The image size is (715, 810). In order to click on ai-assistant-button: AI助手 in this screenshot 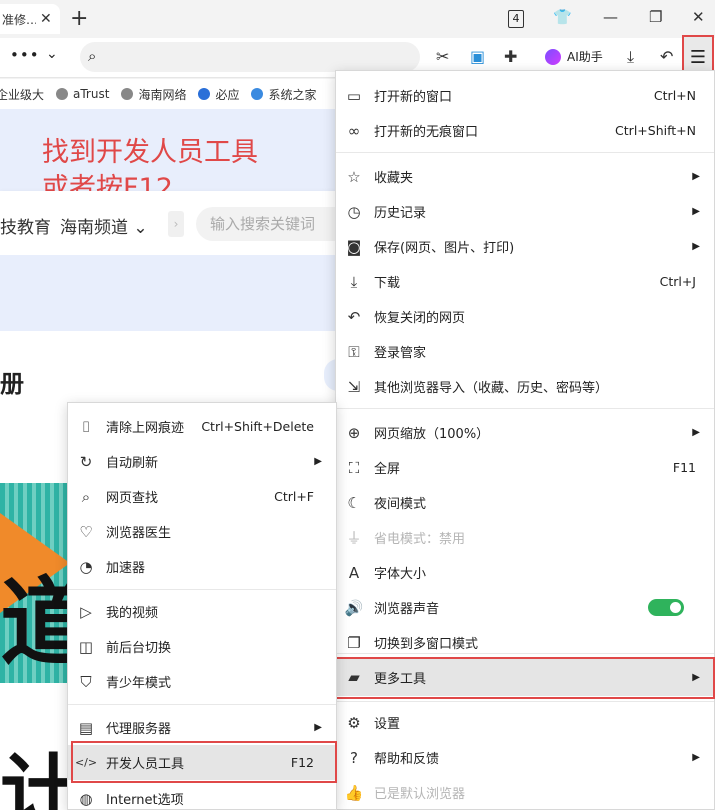, I will do `click(574, 56)`.